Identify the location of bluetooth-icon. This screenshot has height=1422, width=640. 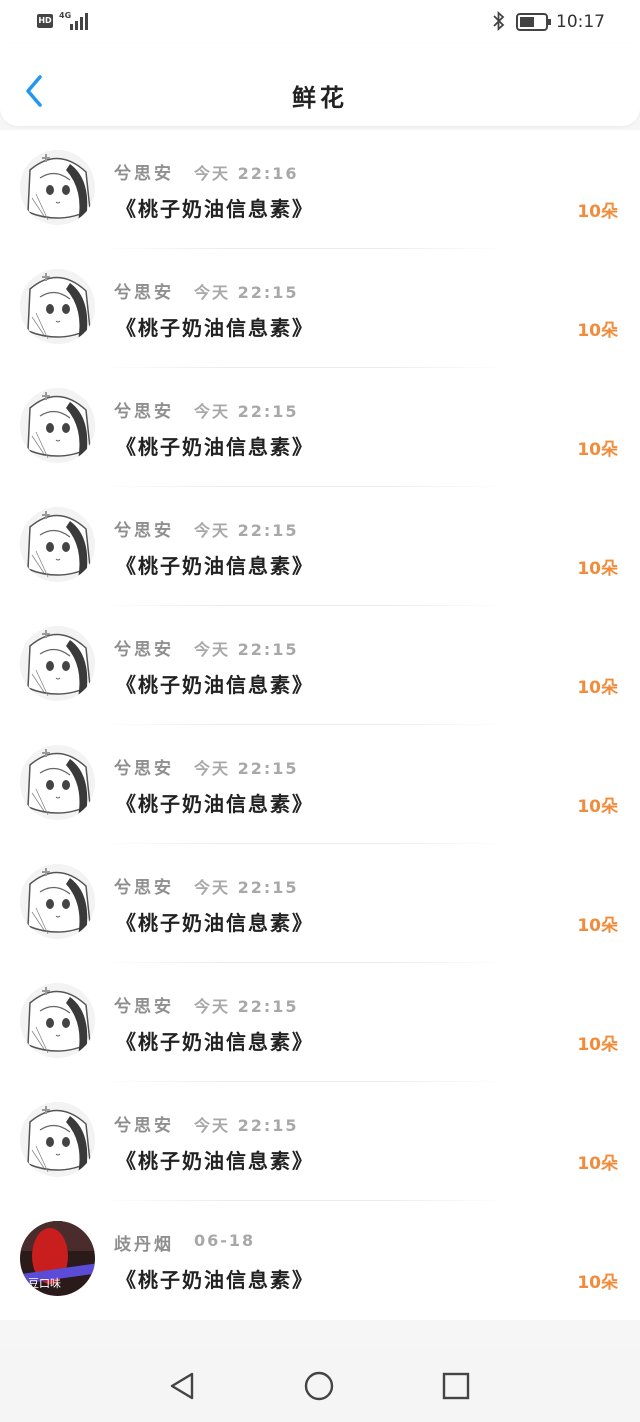
(499, 21).